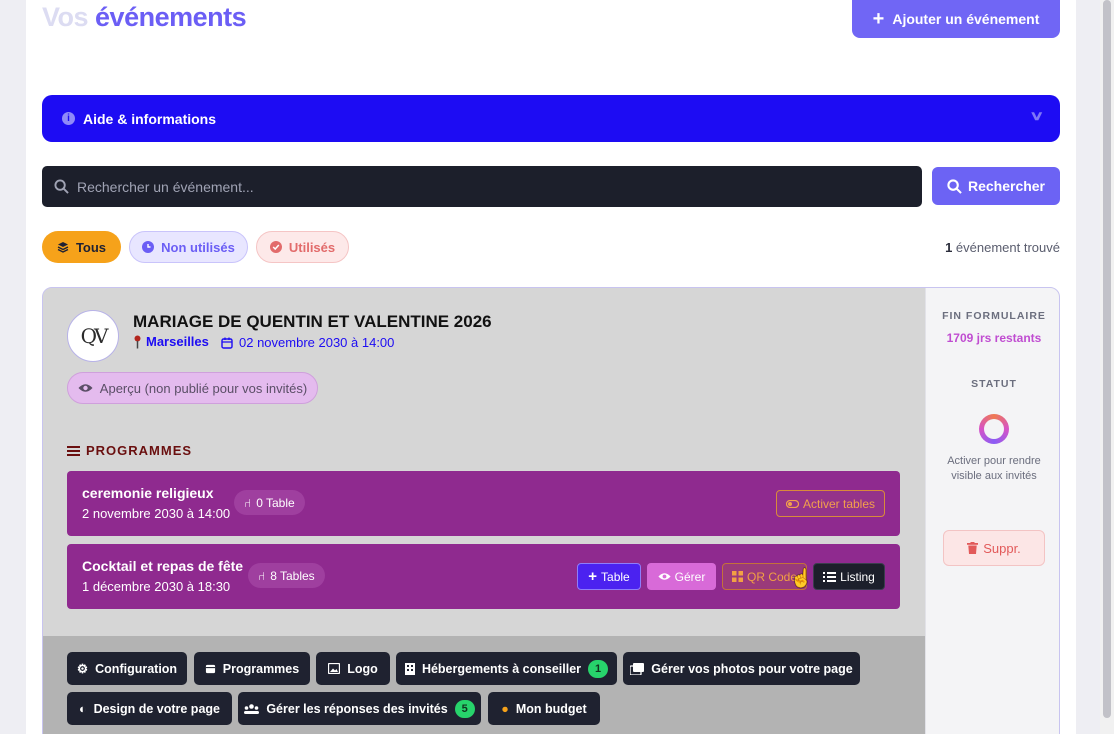 The image size is (1114, 734). I want to click on group-icon, so click(252, 708).